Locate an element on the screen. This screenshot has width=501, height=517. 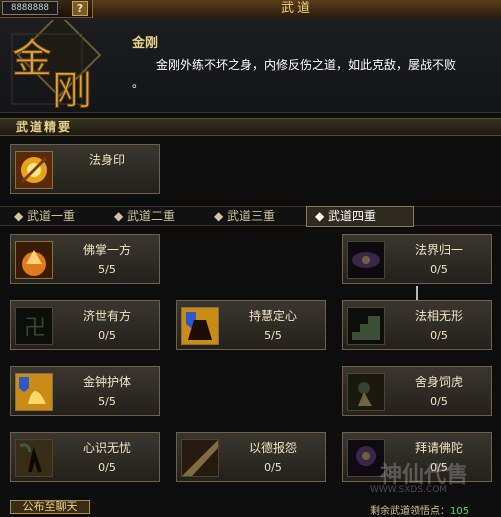
skill-card-yide: 以德报怨 0/5 is located at coordinates (251, 457).